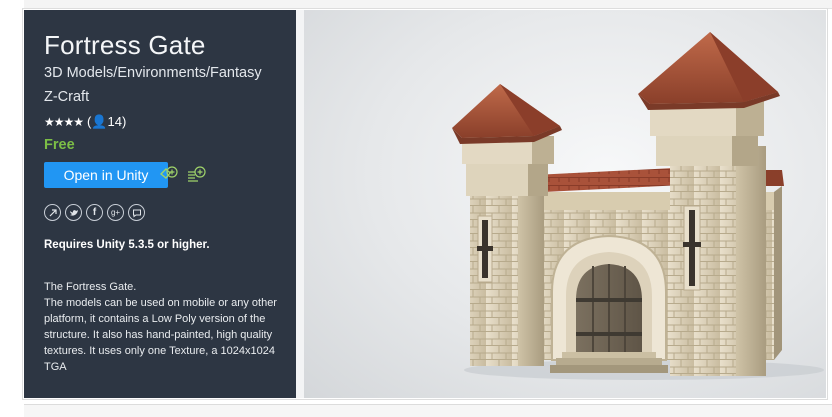 This screenshot has width=832, height=417. What do you see at coordinates (66, 97) in the screenshot?
I see `publisher-link: Z-Craft` at bounding box center [66, 97].